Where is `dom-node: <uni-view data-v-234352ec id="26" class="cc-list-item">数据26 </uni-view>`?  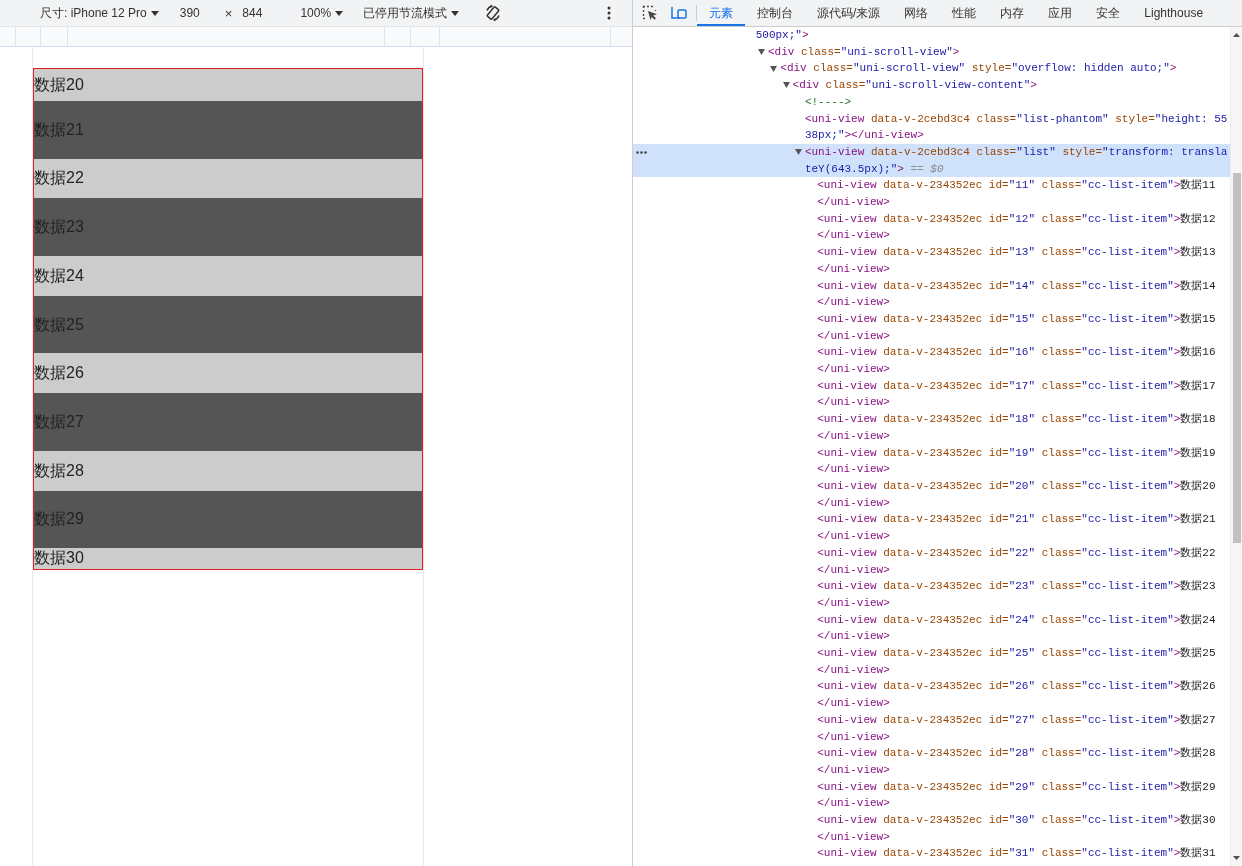 dom-node: <uni-view data-v-234352ec id="26" class="cc-list-item">数据26 </uni-view> is located at coordinates (1023, 695).